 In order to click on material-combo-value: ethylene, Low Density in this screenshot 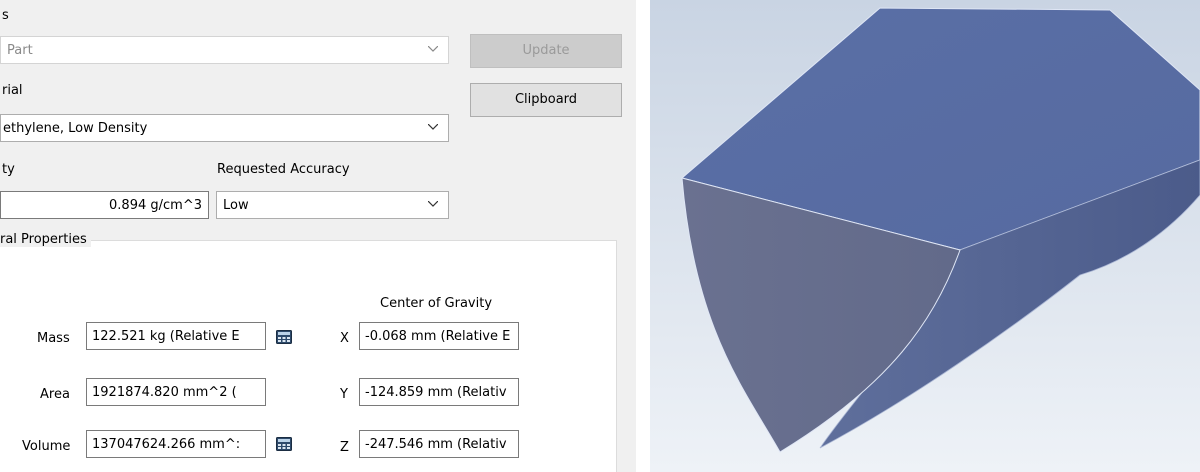, I will do `click(75, 128)`.